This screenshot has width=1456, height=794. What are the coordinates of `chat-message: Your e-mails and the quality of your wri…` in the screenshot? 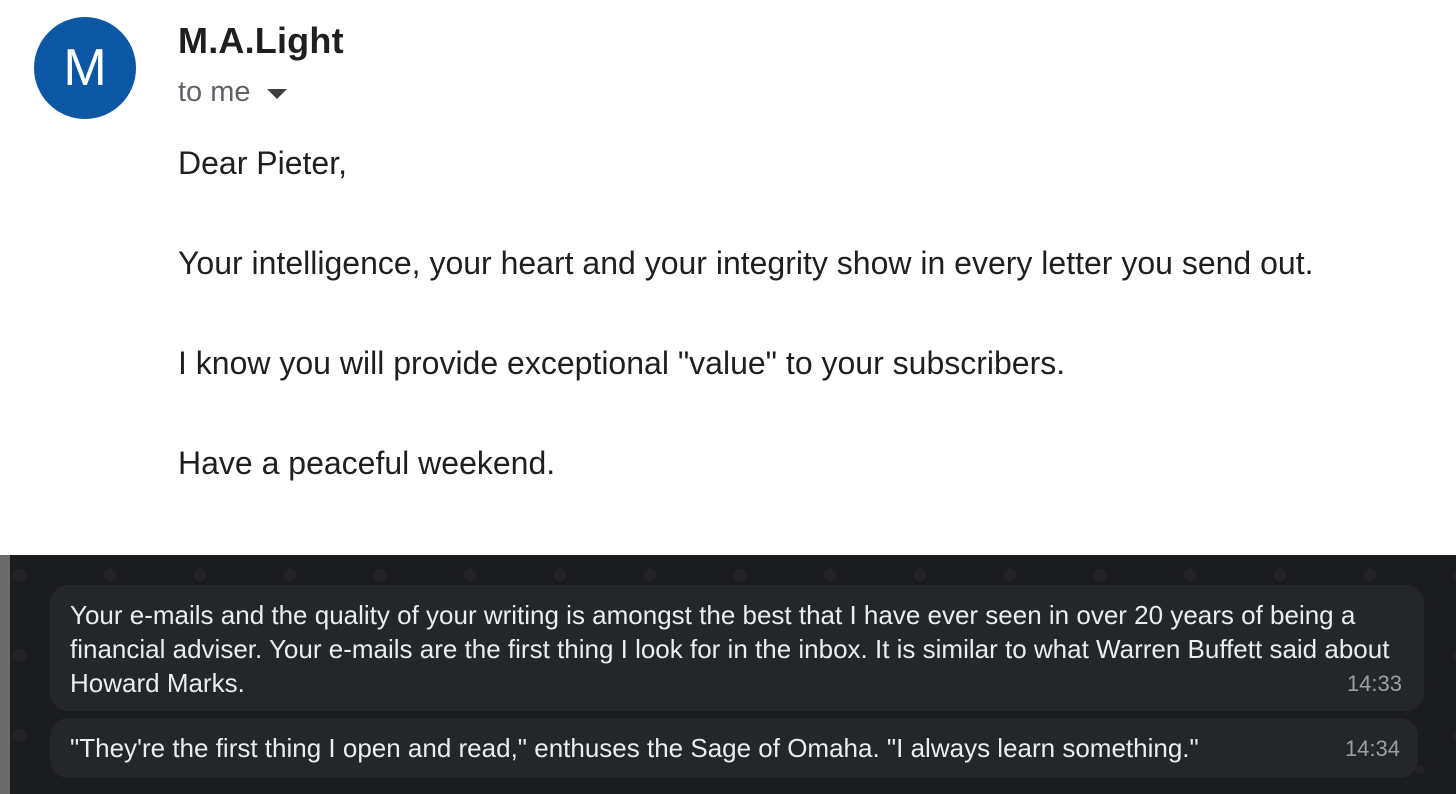 It's located at (737, 648).